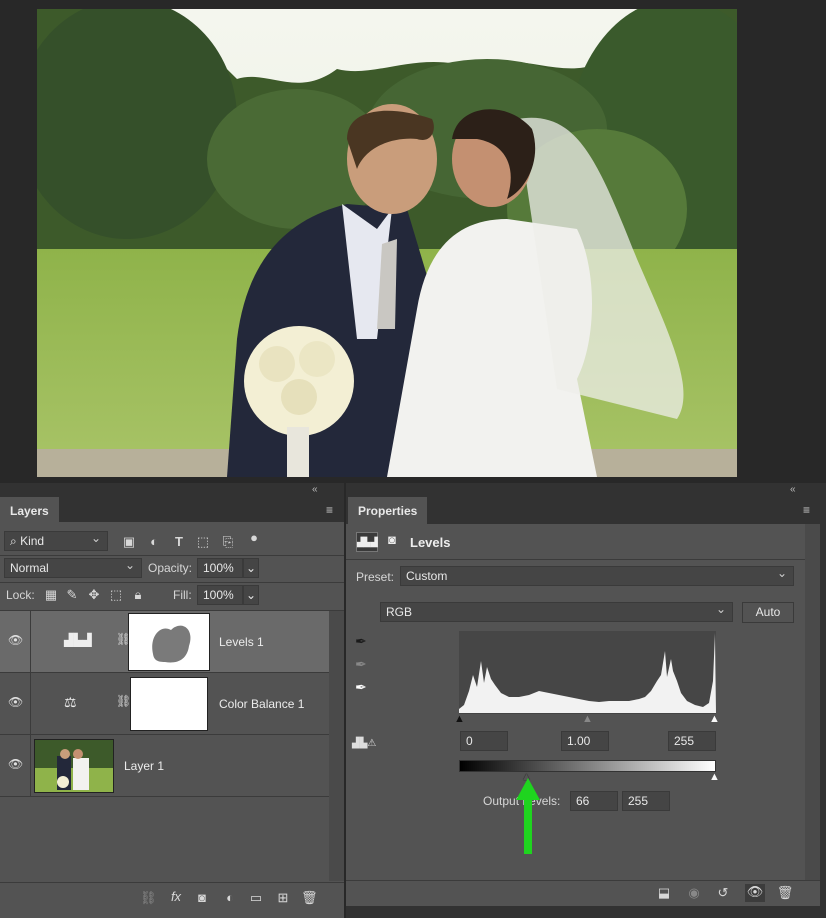  What do you see at coordinates (694, 893) in the screenshot?
I see `view-previous-state-icon: ◉` at bounding box center [694, 893].